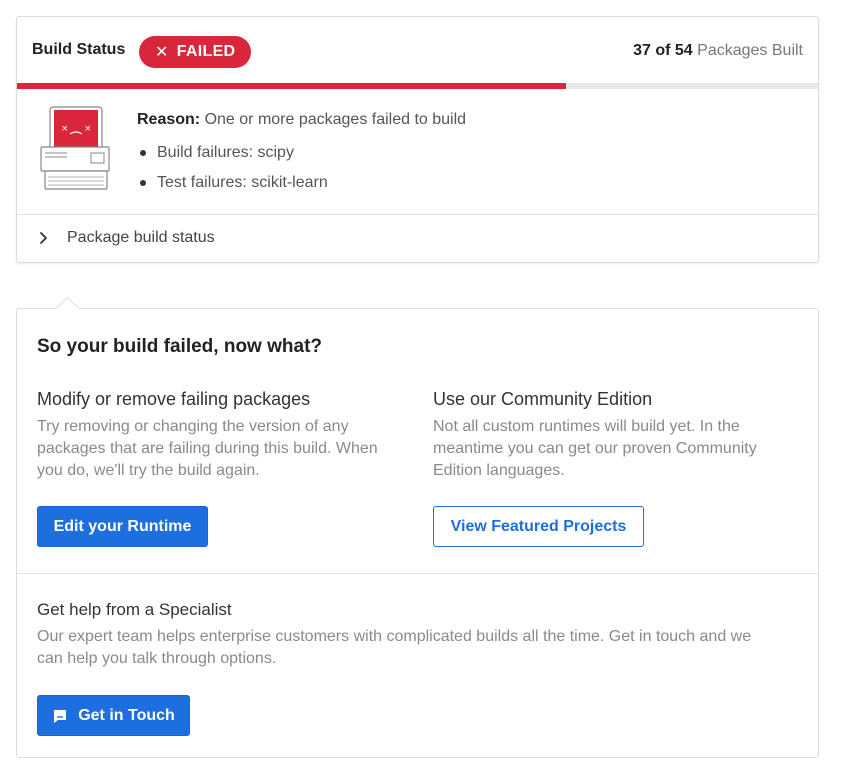  What do you see at coordinates (417, 573) in the screenshot?
I see `divider` at bounding box center [417, 573].